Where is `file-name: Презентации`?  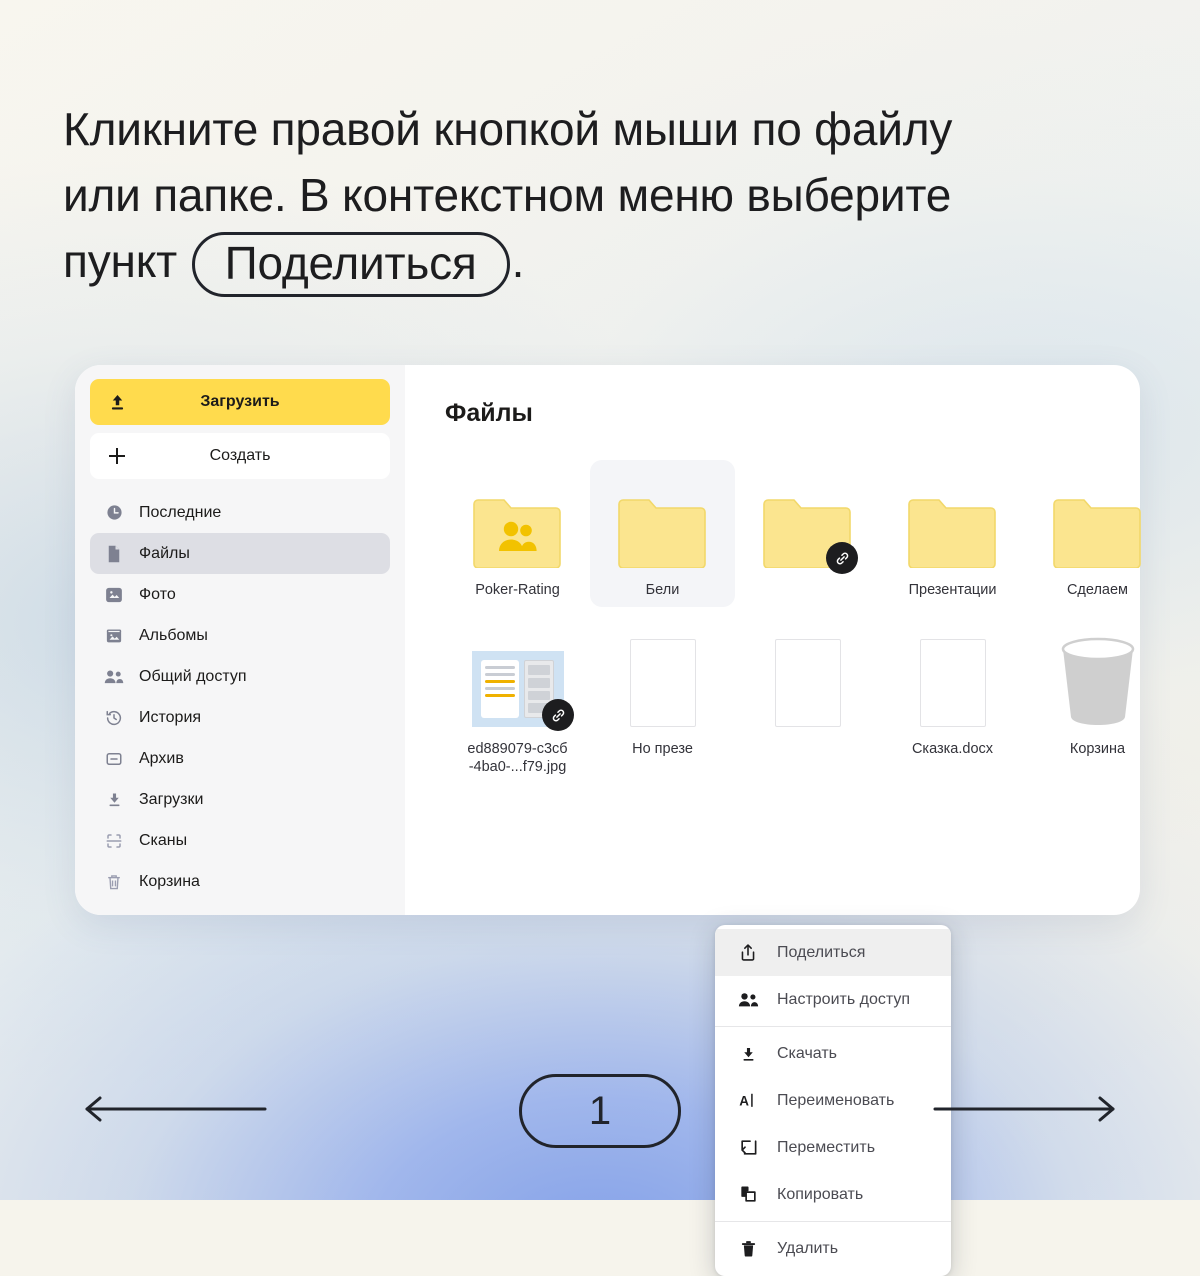 file-name: Презентации is located at coordinates (952, 590).